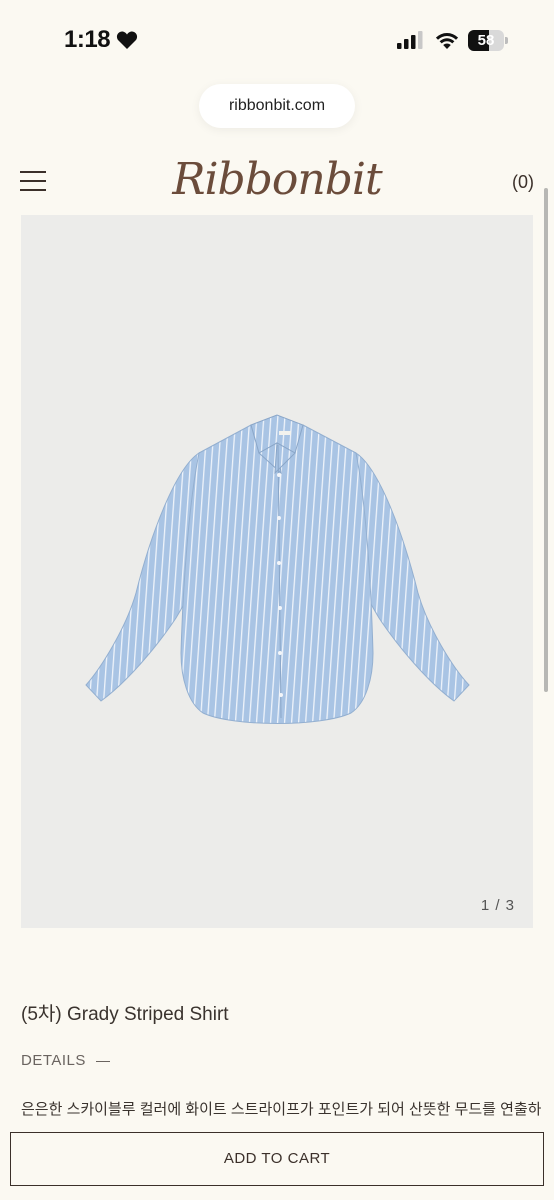 The height and width of the screenshot is (1200, 554). I want to click on wifi-icon, so click(447, 41).